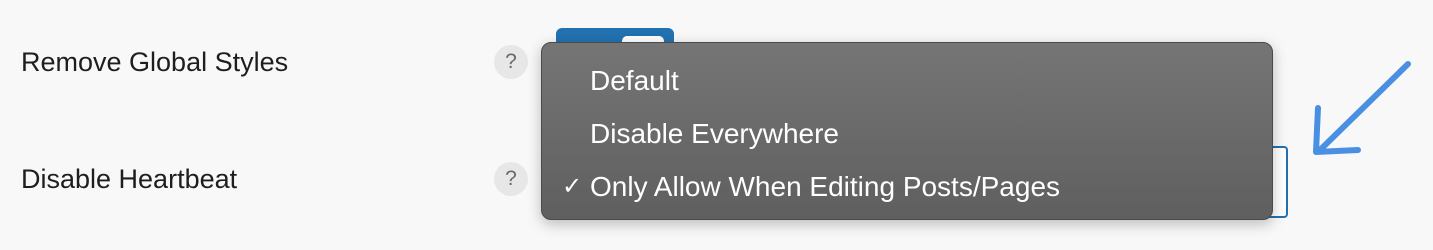 This screenshot has width=1433, height=250. What do you see at coordinates (1362, 108) in the screenshot?
I see `arrow-annotation-icon` at bounding box center [1362, 108].